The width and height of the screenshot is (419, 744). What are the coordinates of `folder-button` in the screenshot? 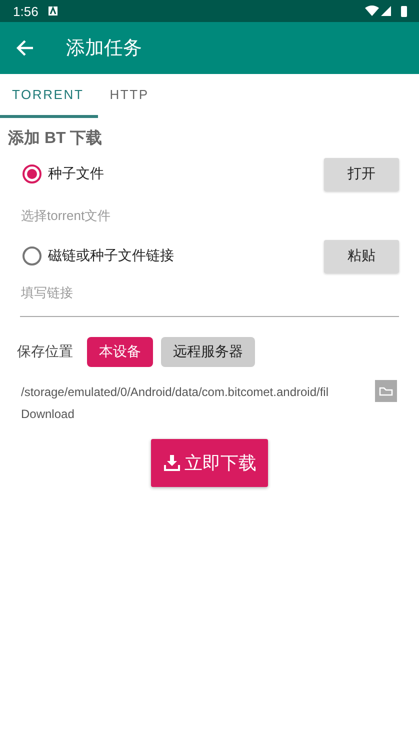 It's located at (386, 391).